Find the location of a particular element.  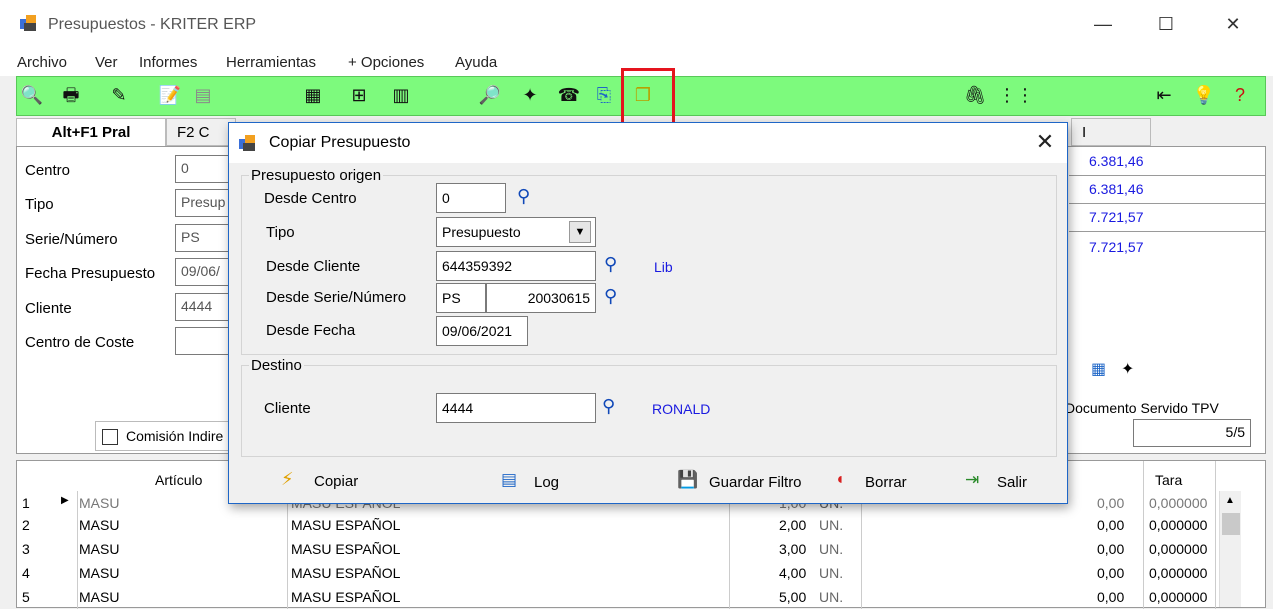

edit-icon: ✎ is located at coordinates (119, 95).